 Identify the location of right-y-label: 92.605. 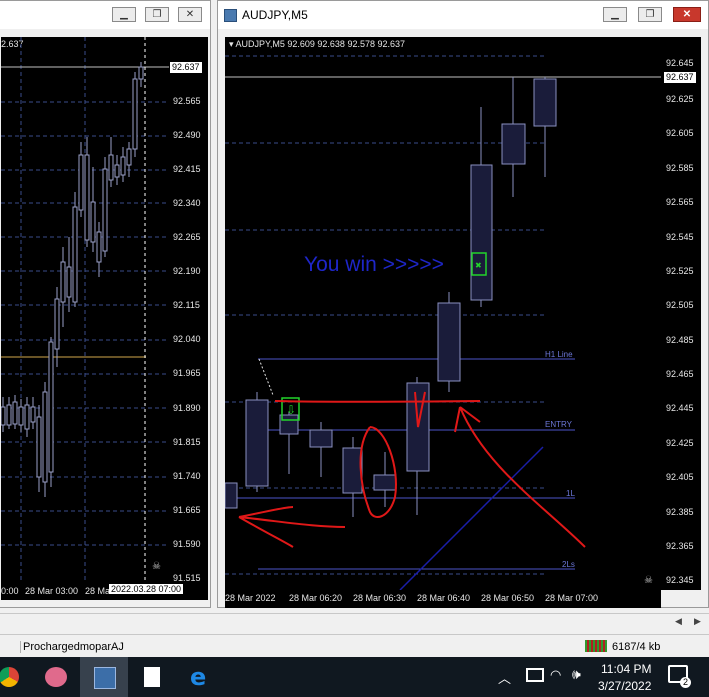
(680, 133).